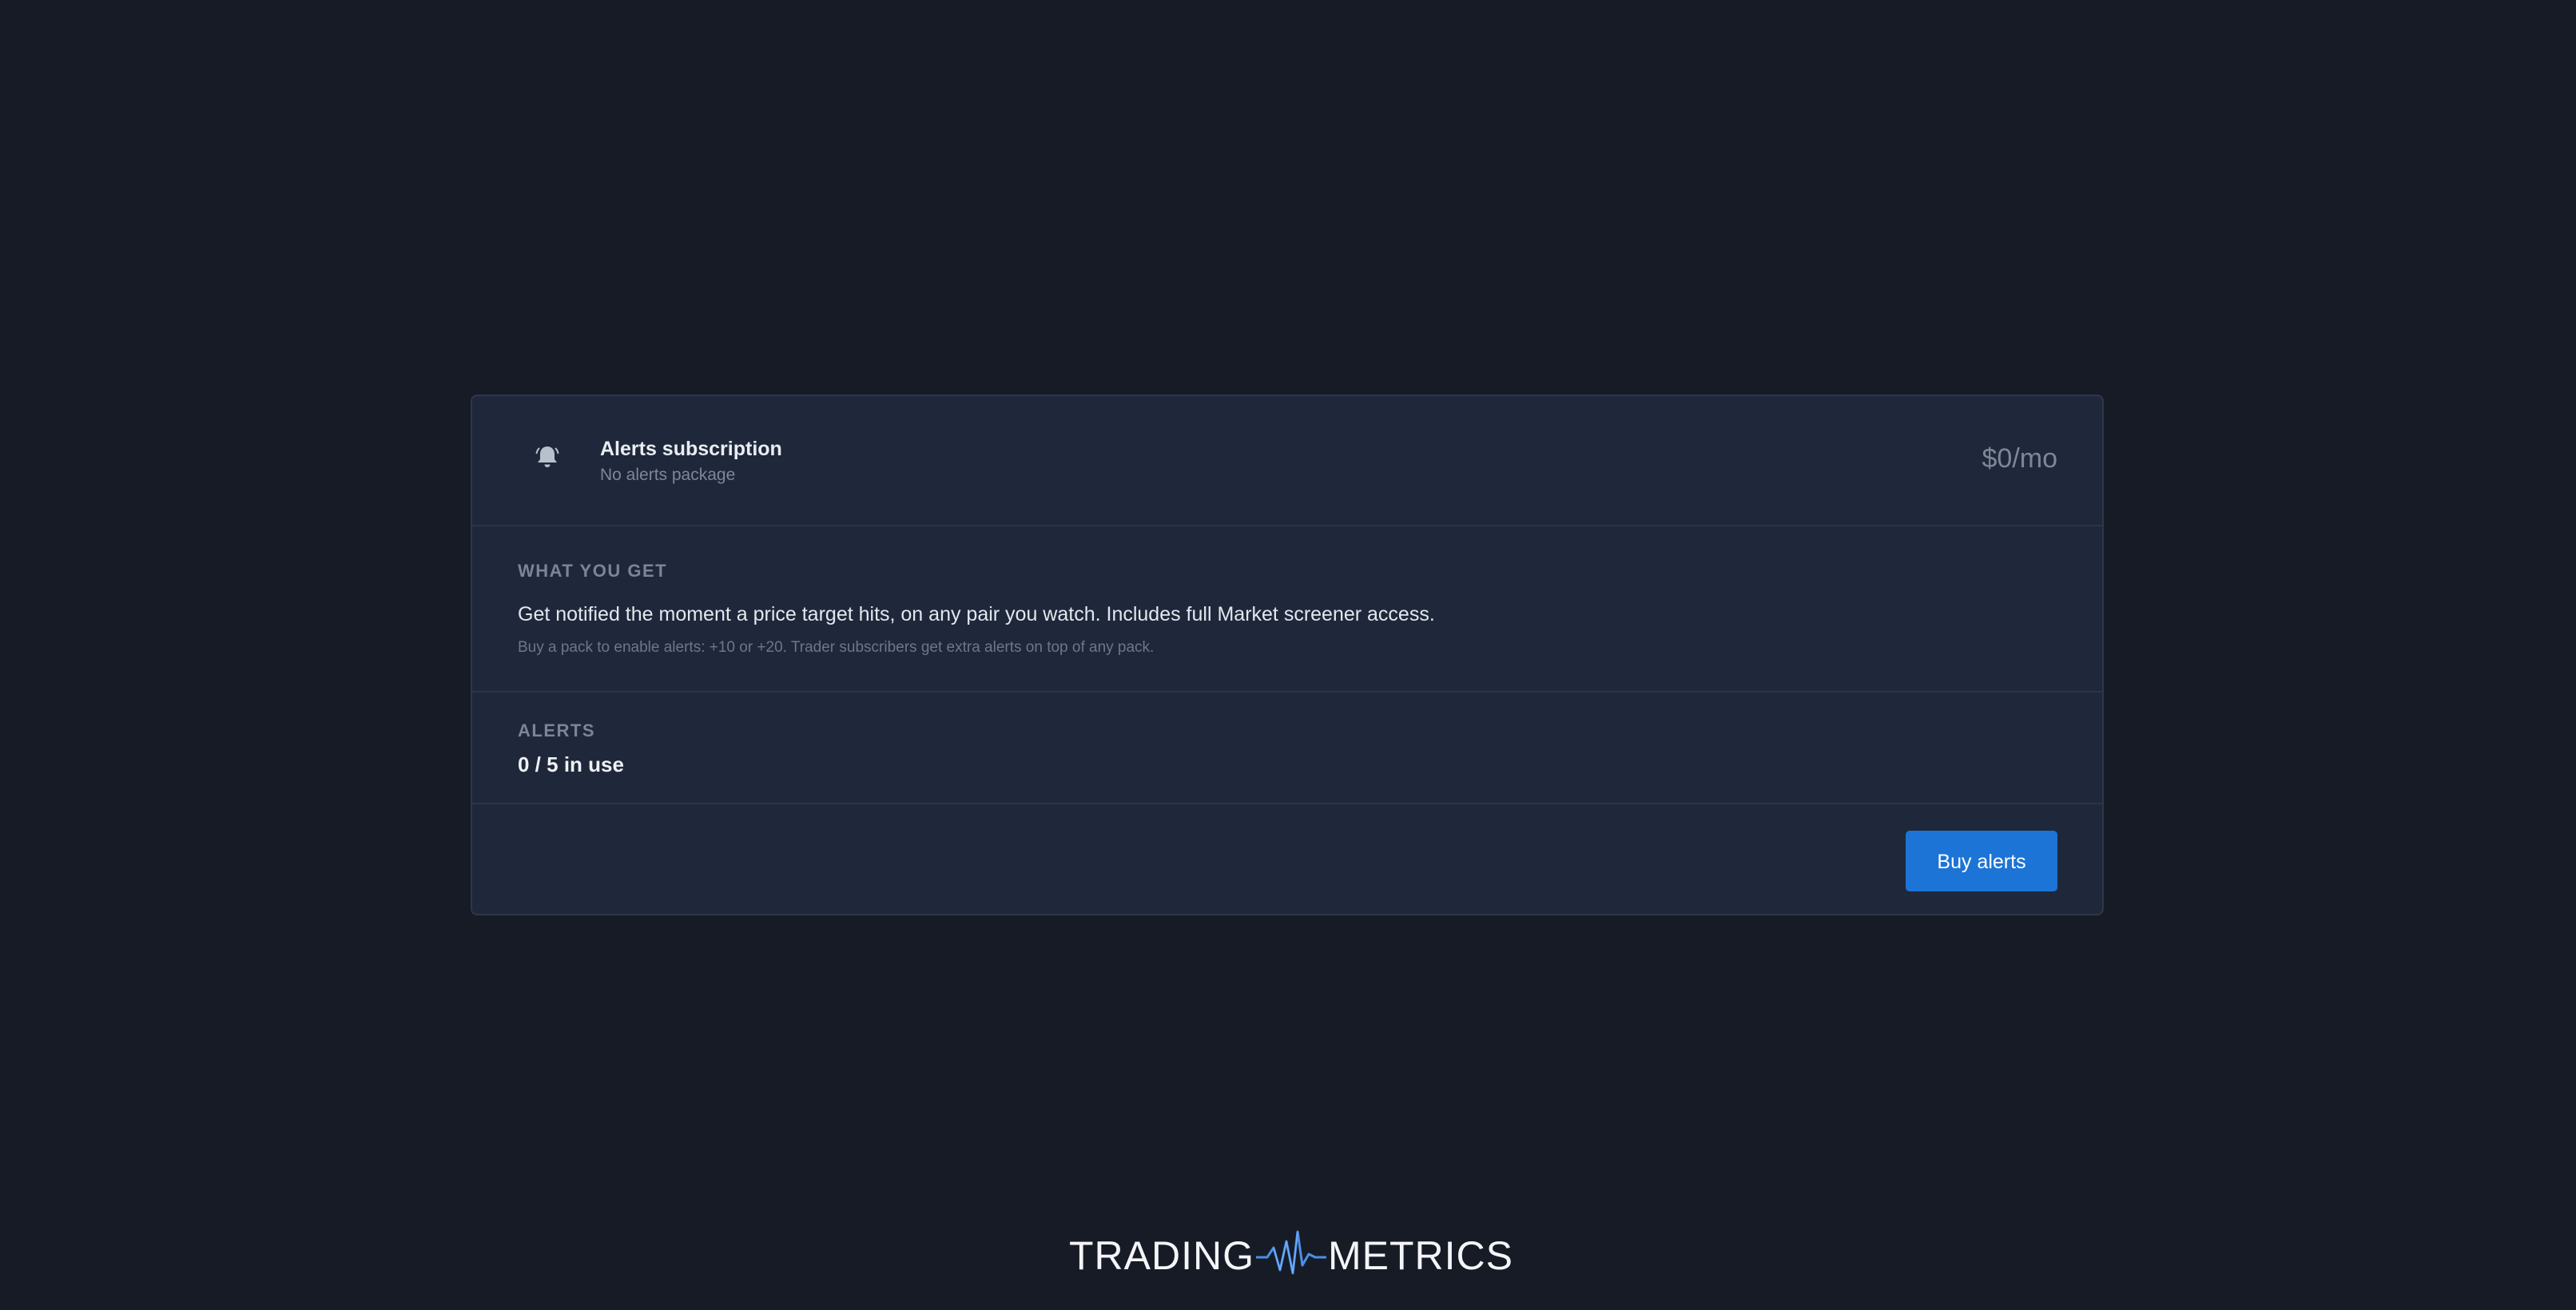  Describe the element at coordinates (1420, 1256) in the screenshot. I see `logo-text-right: METRICS` at that location.